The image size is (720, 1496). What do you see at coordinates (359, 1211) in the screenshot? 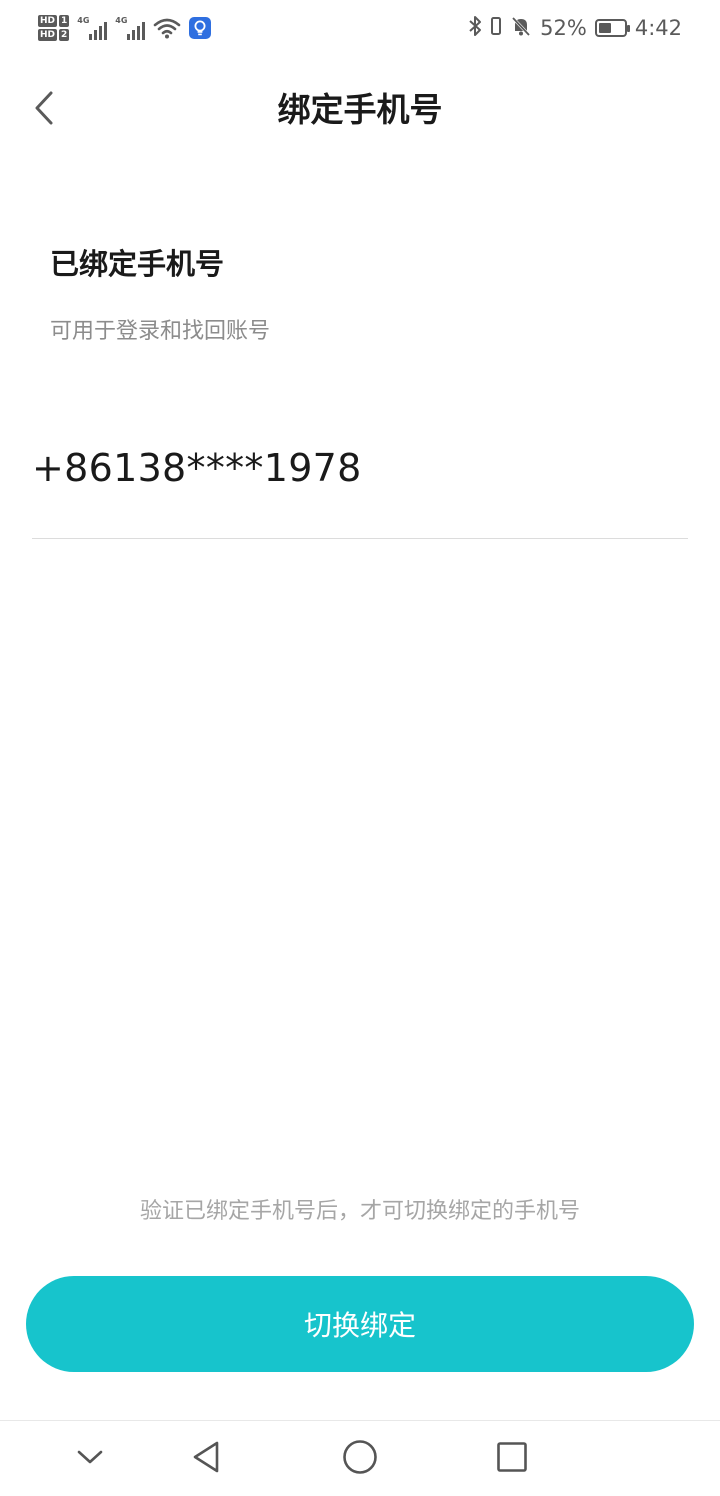
I see `hint-text: 验证已绑定手机号后，才可切换绑定的手机号` at bounding box center [359, 1211].